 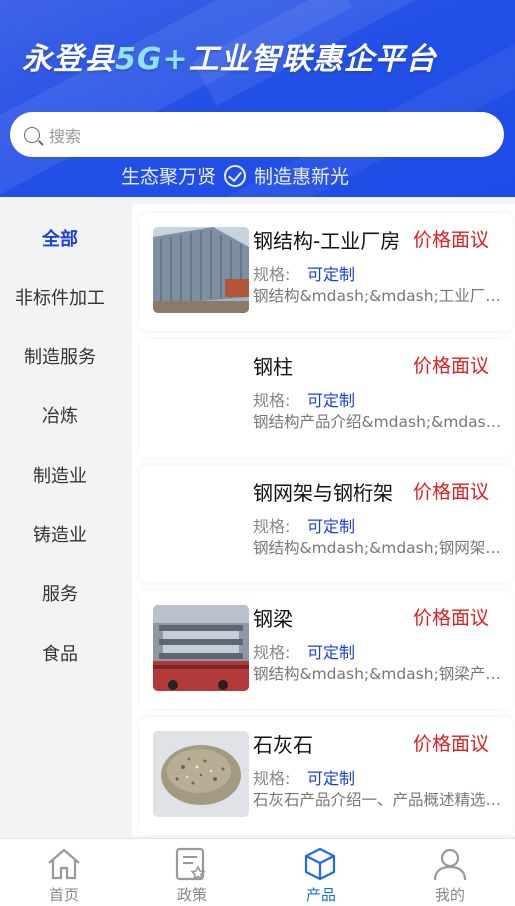 I want to click on product-name: 钢梁, so click(x=273, y=619).